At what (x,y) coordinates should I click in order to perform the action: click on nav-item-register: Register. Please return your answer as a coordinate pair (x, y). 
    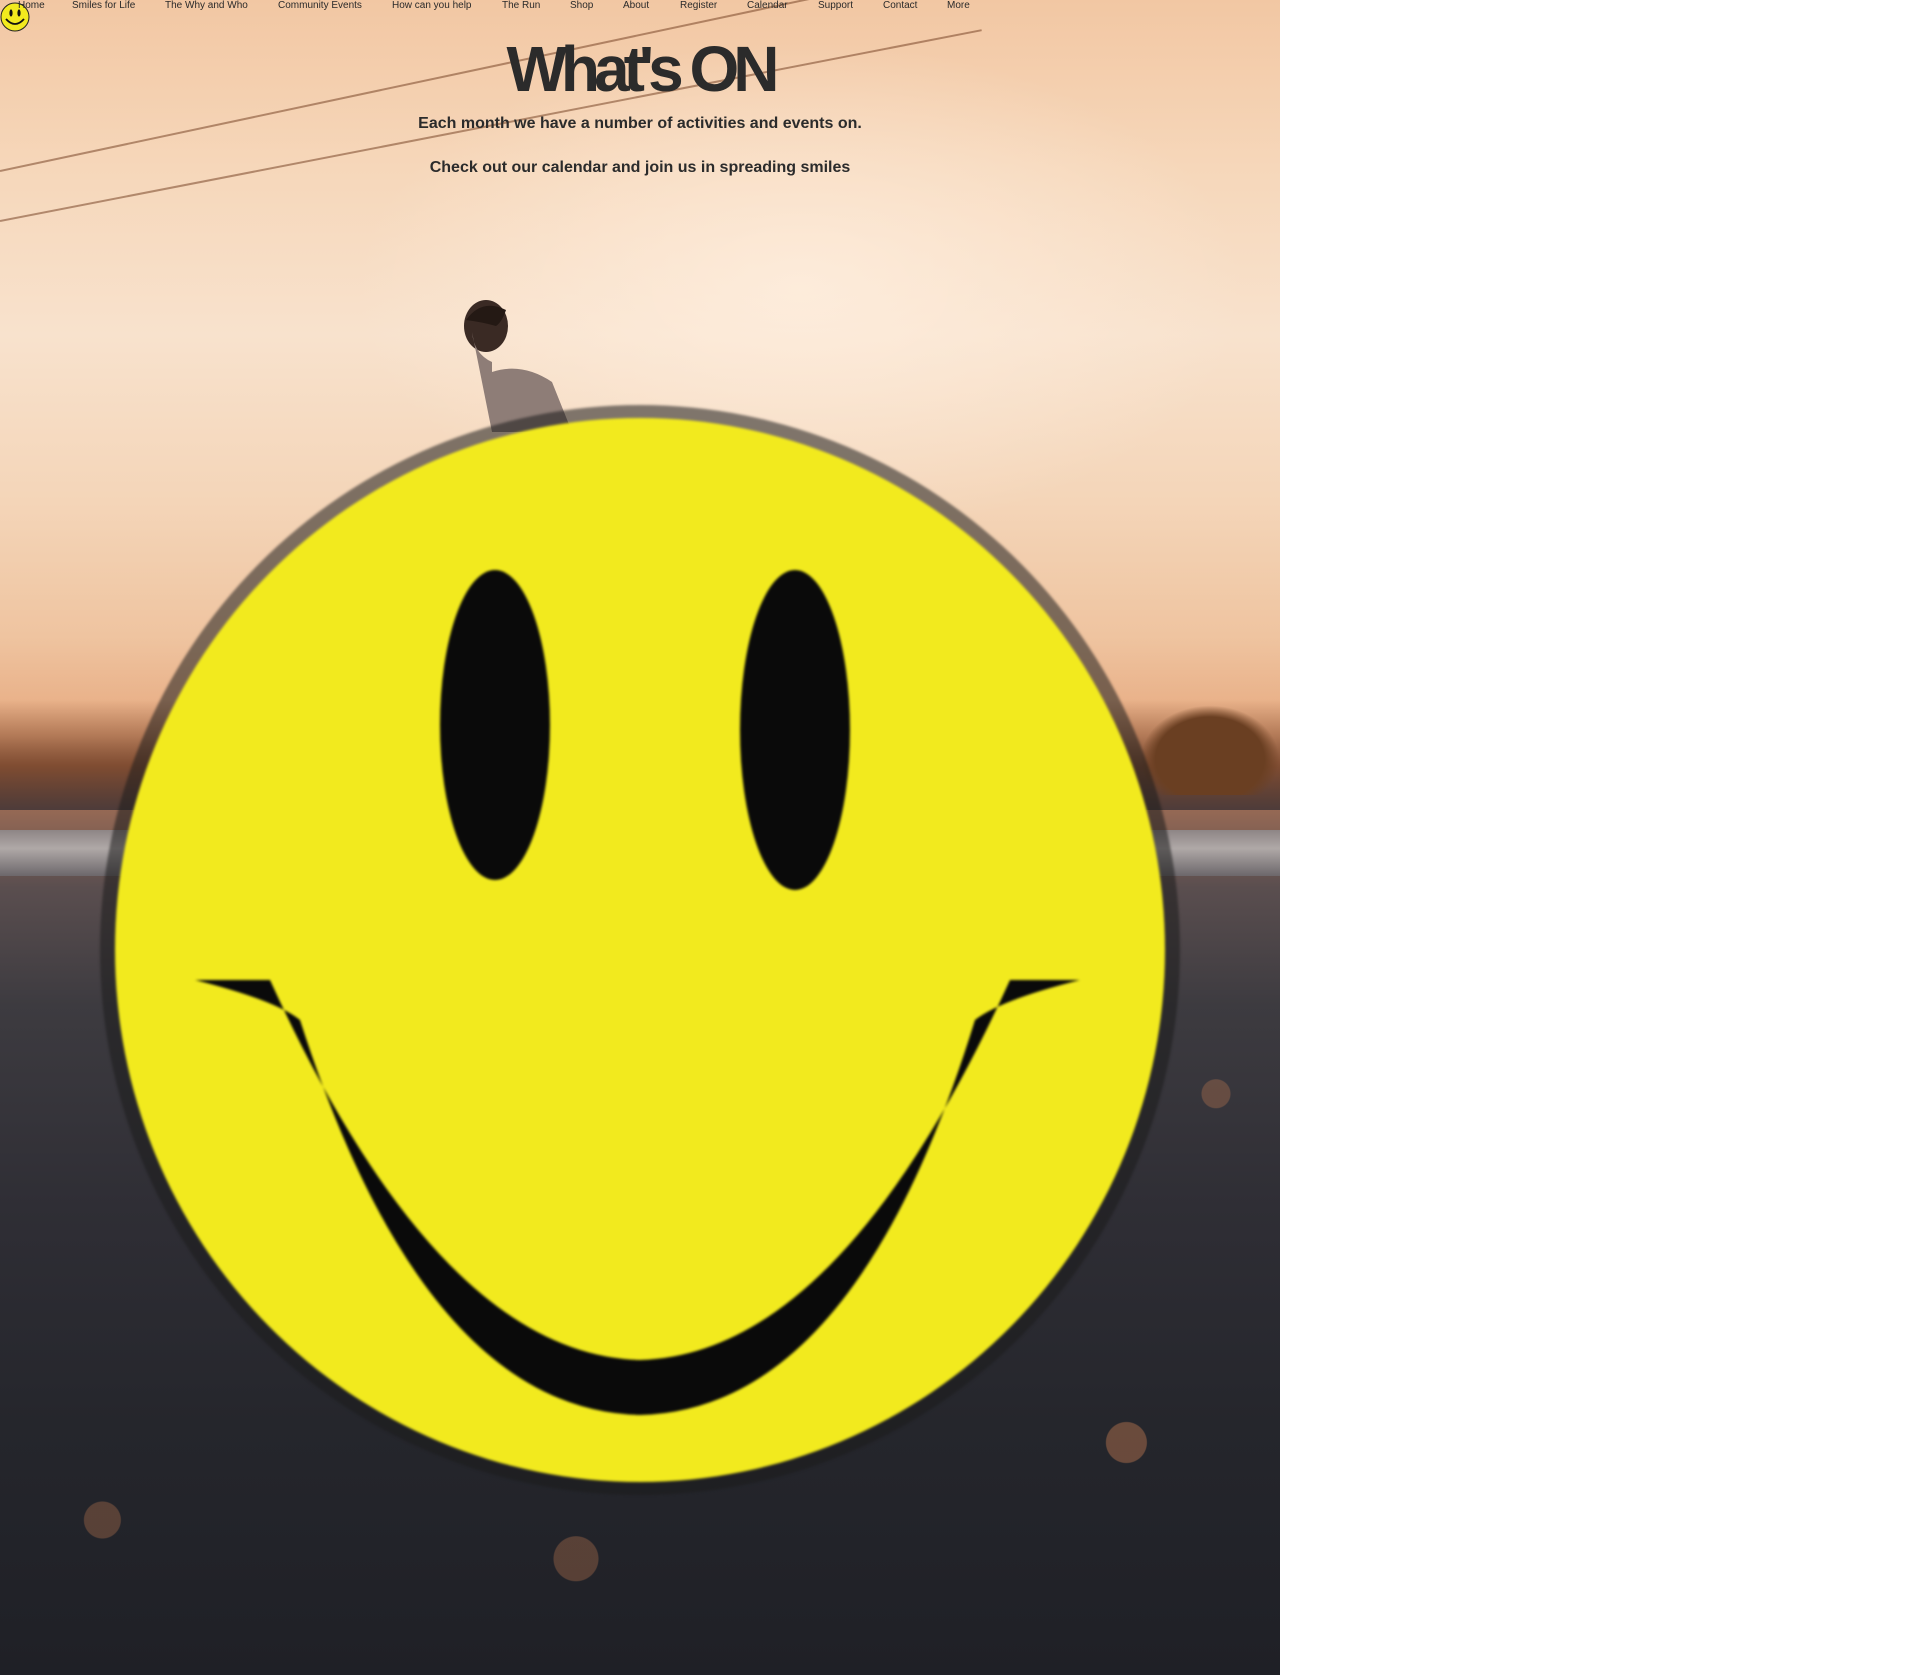
    Looking at the image, I should click on (698, 6).